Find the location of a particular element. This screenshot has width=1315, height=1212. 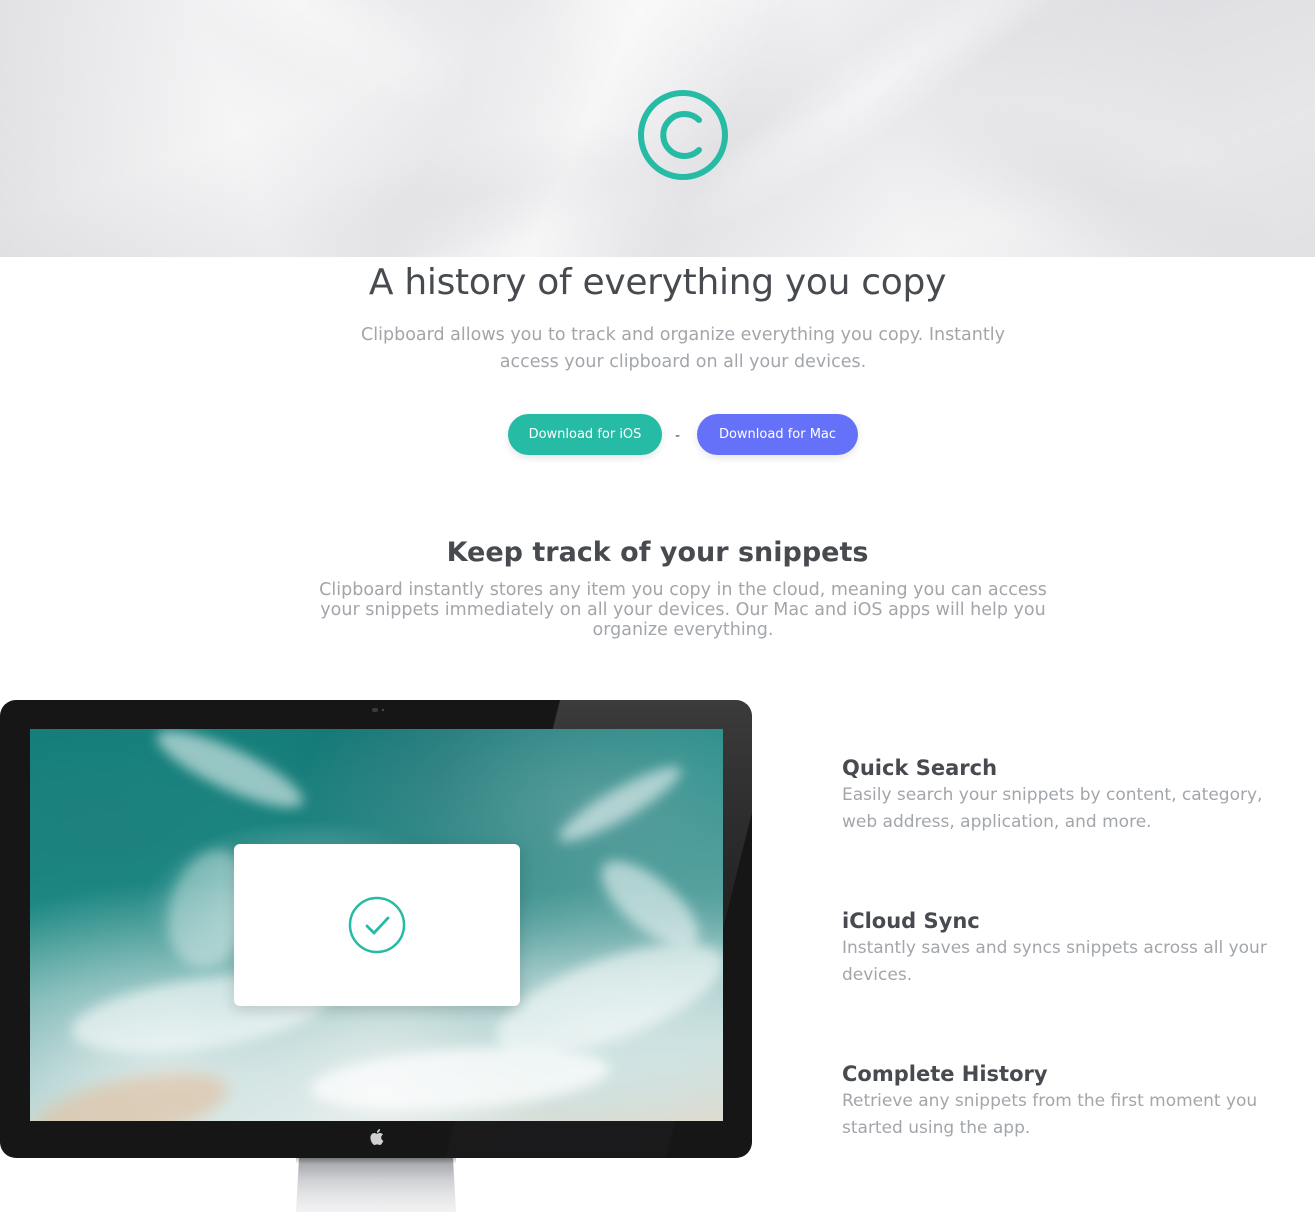

page-title: A history of everything you copy is located at coordinates (657, 282).